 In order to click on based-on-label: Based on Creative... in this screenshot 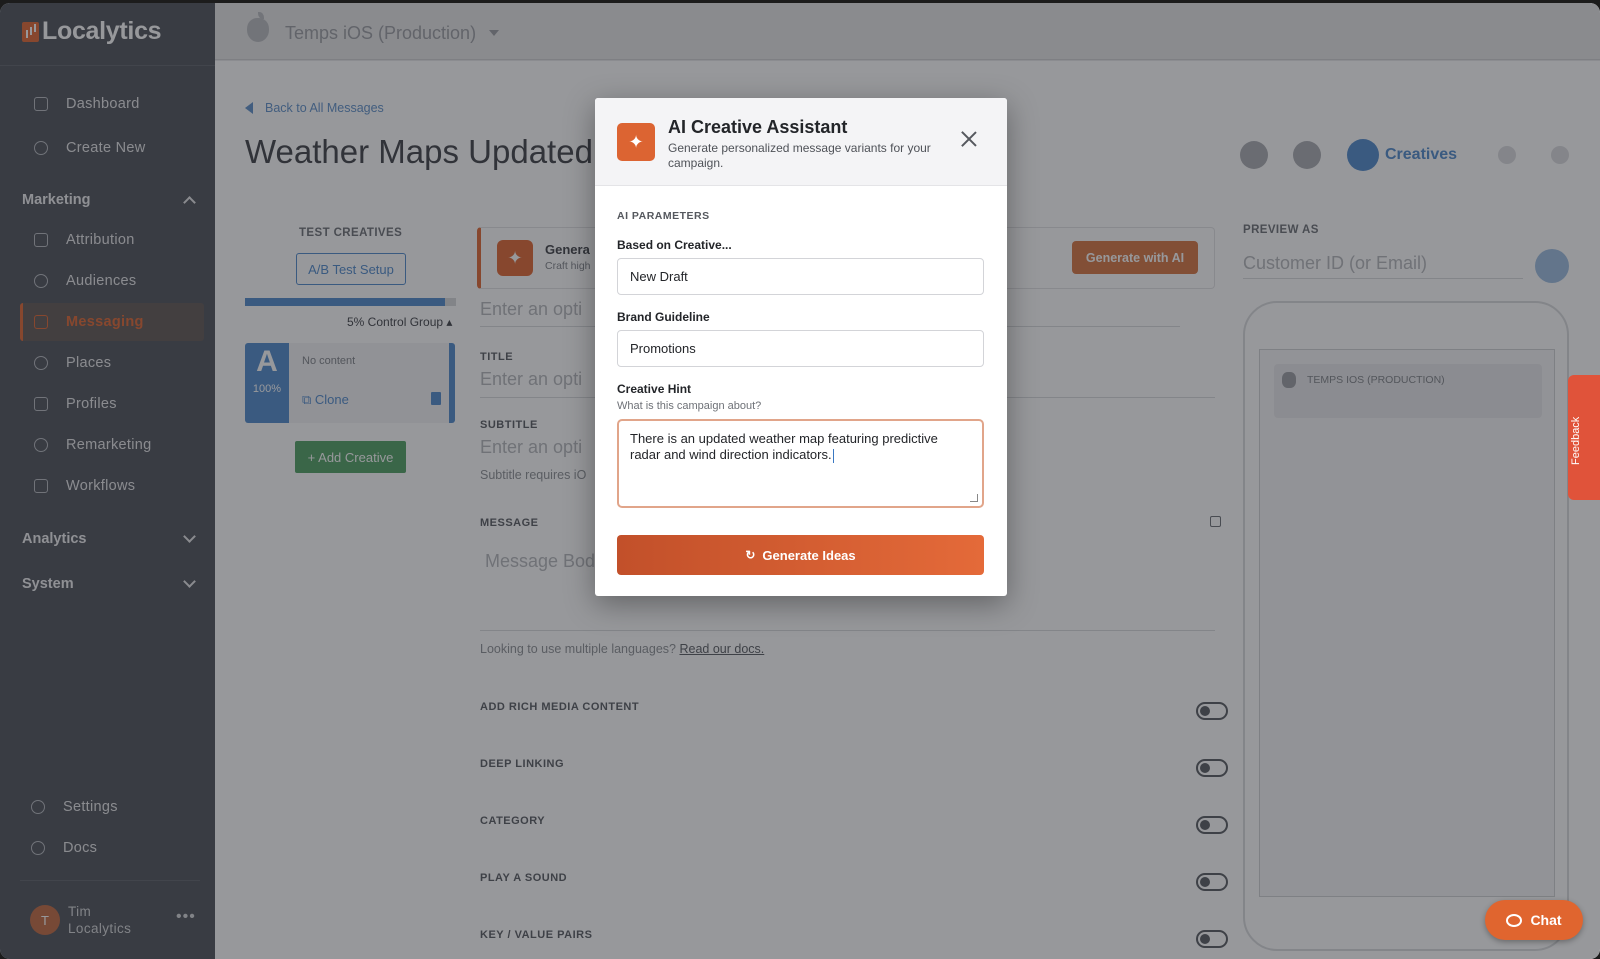, I will do `click(674, 245)`.